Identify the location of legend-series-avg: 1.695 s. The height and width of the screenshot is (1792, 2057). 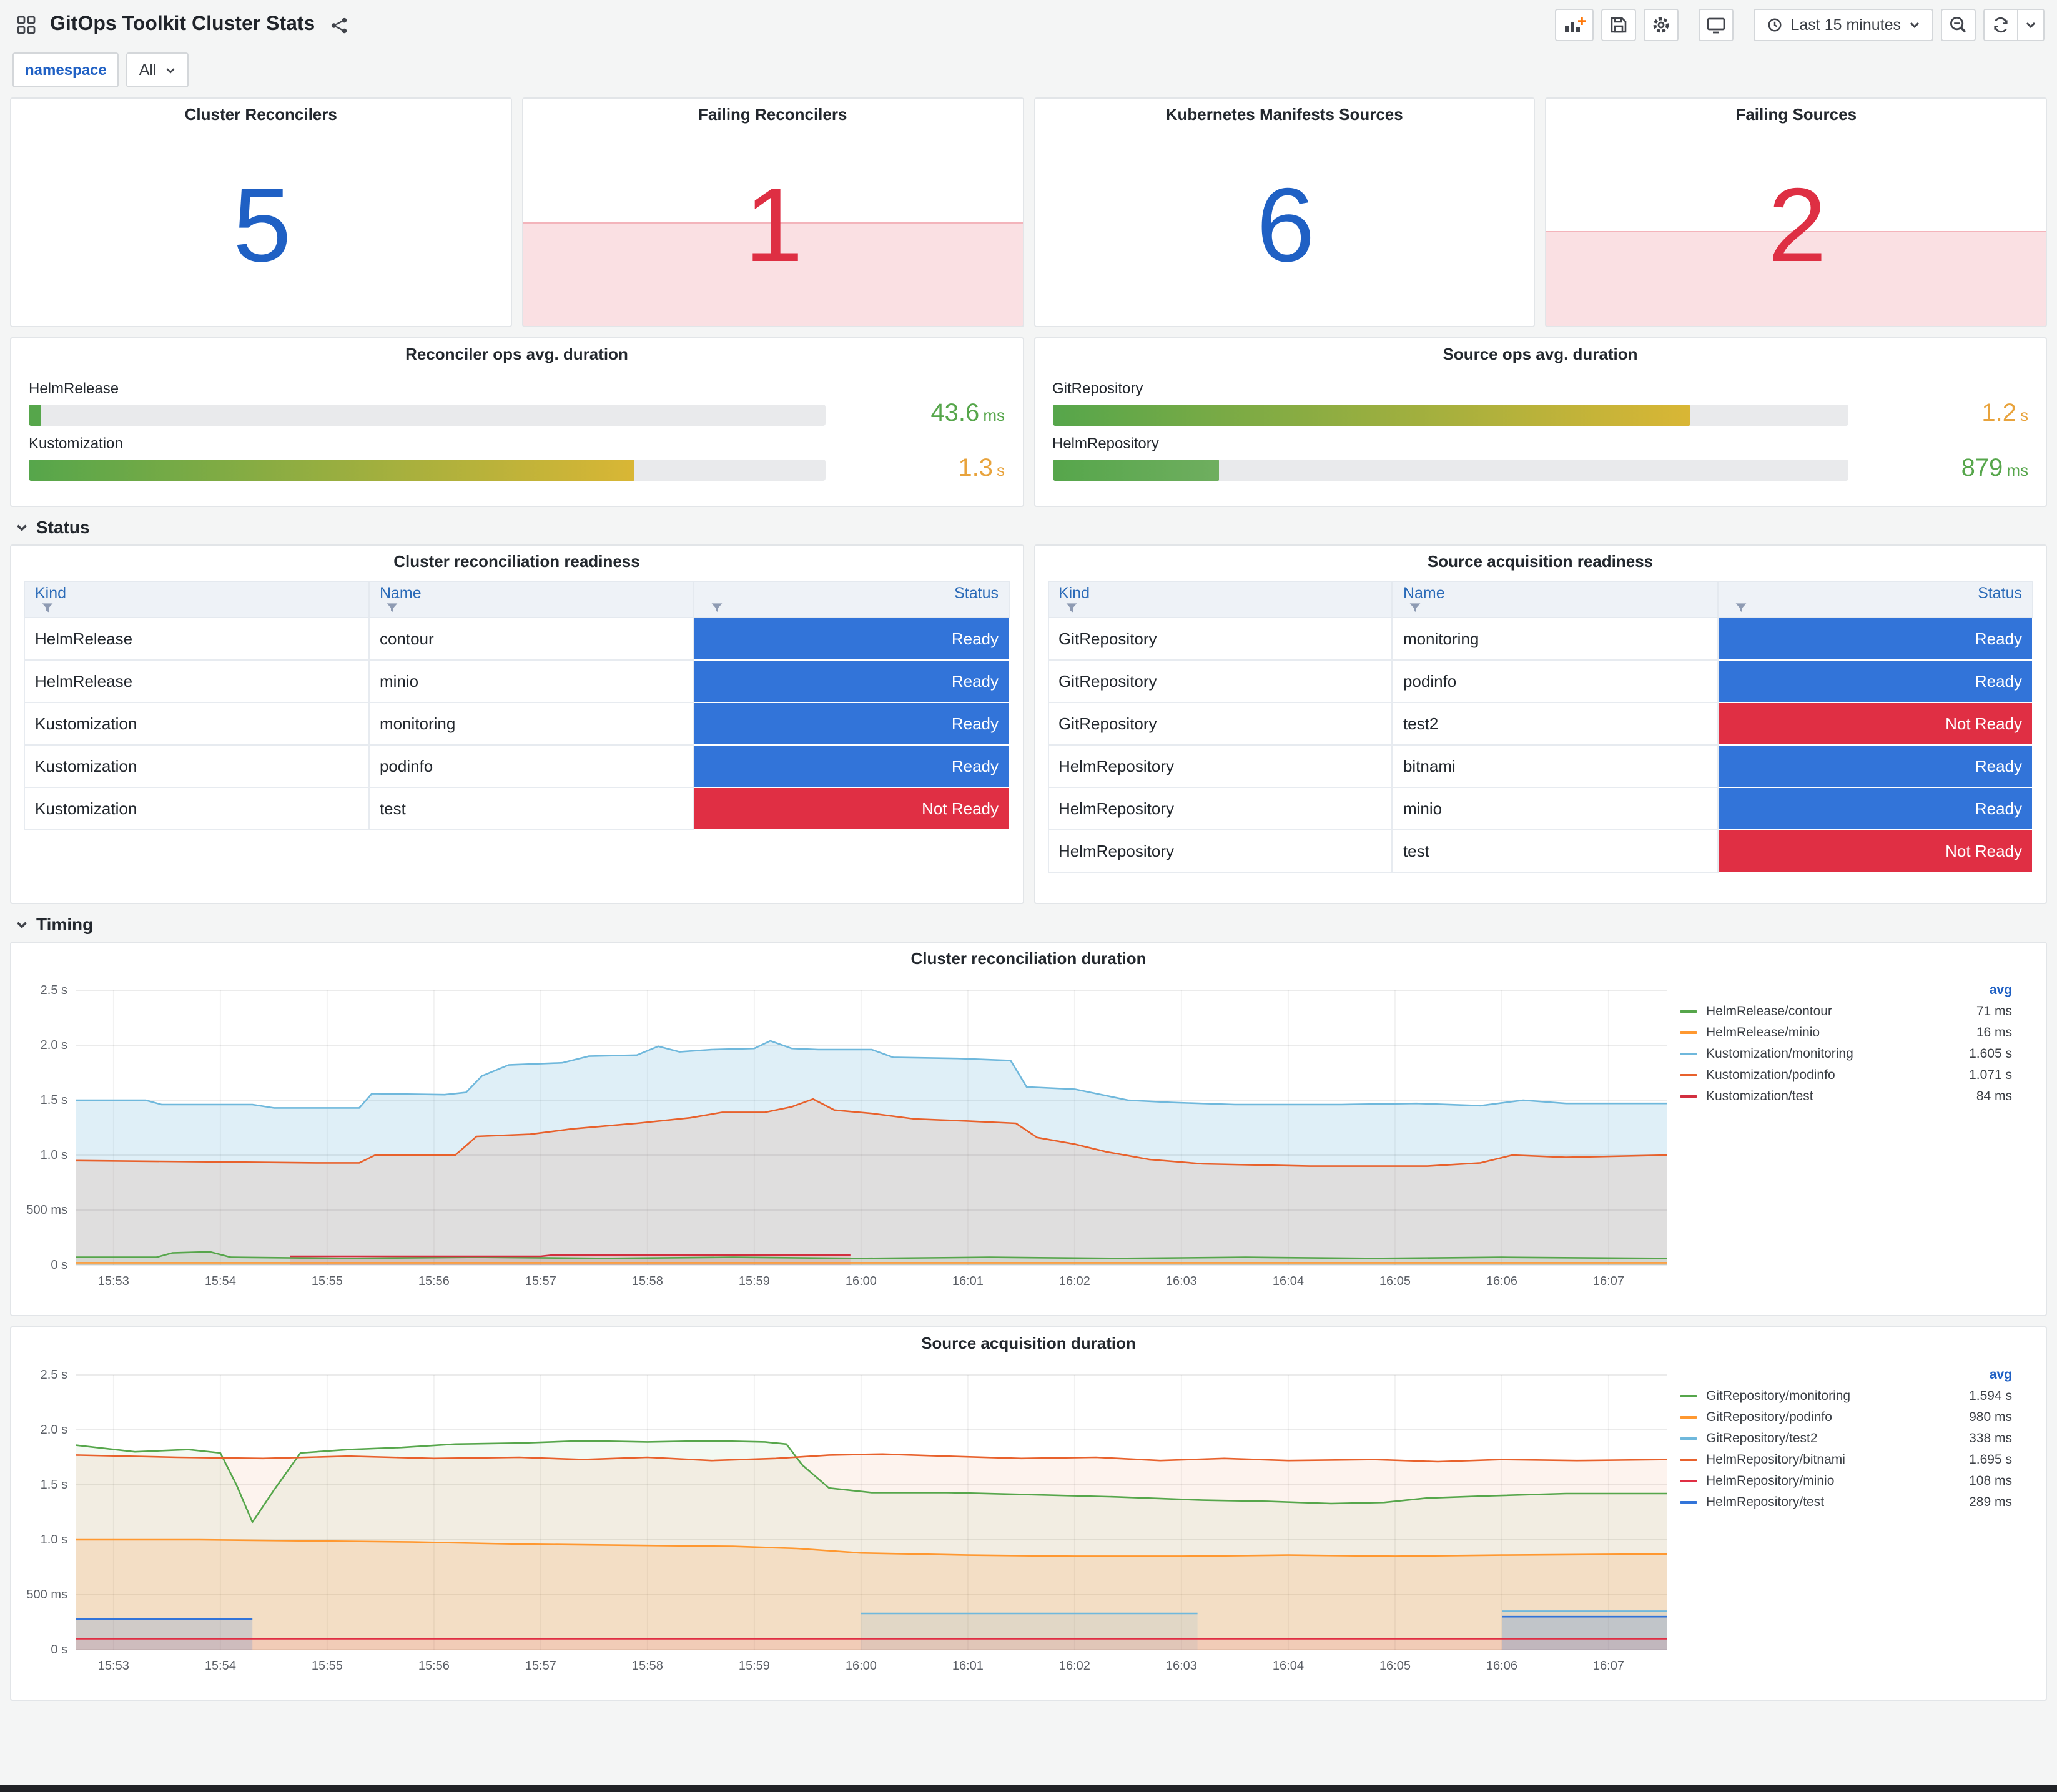
(1991, 1459).